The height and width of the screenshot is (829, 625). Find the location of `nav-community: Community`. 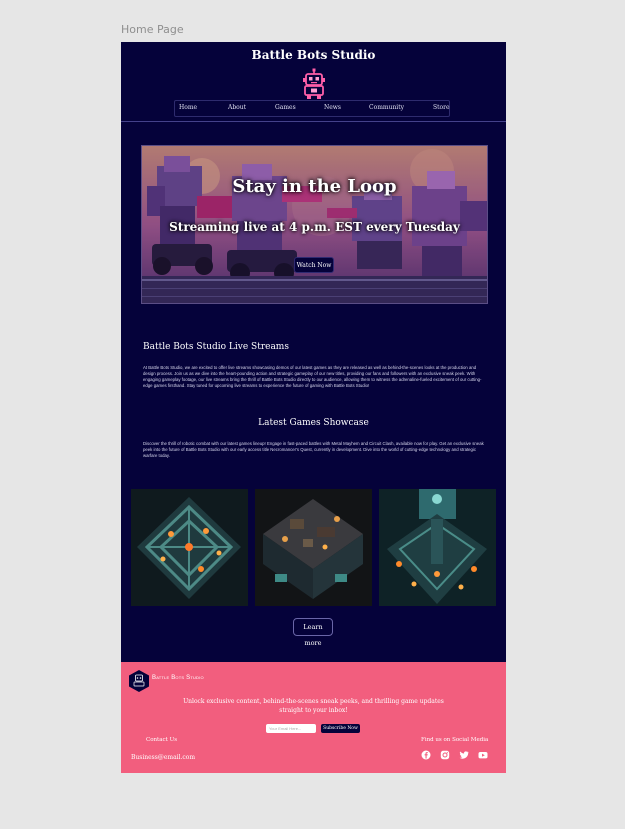

nav-community: Community is located at coordinates (386, 107).